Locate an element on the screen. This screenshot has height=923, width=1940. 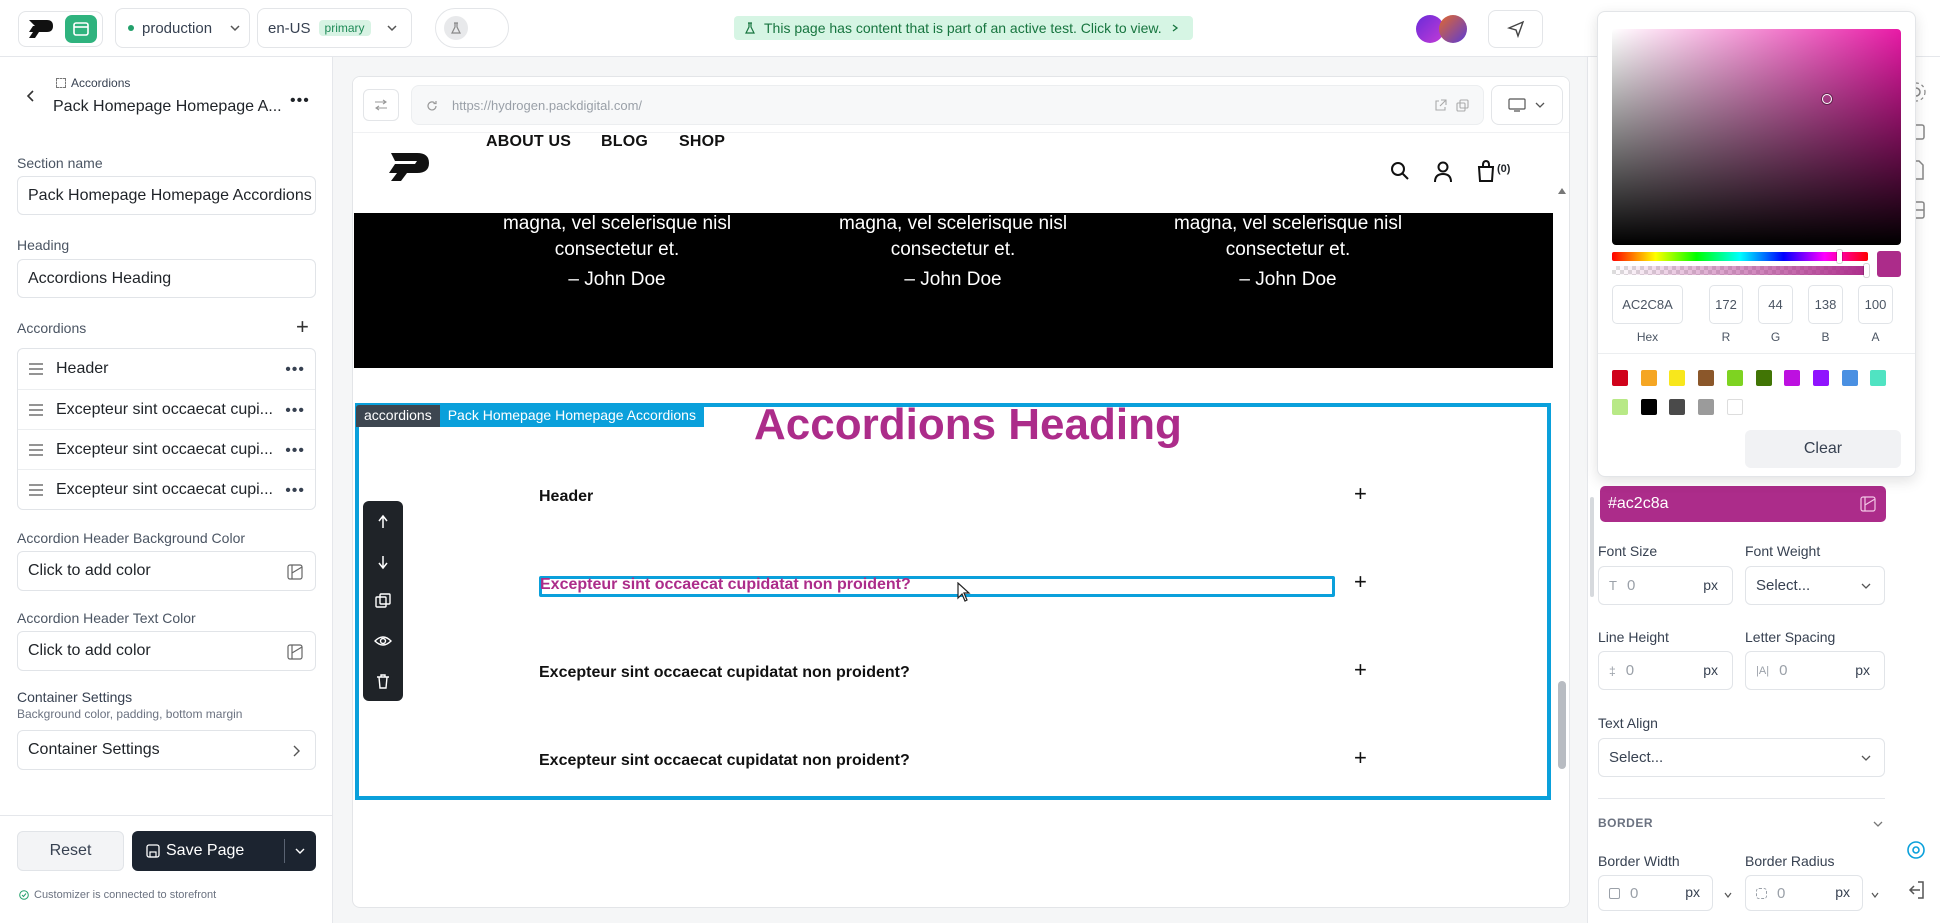
move-down-icon is located at coordinates (383, 562).